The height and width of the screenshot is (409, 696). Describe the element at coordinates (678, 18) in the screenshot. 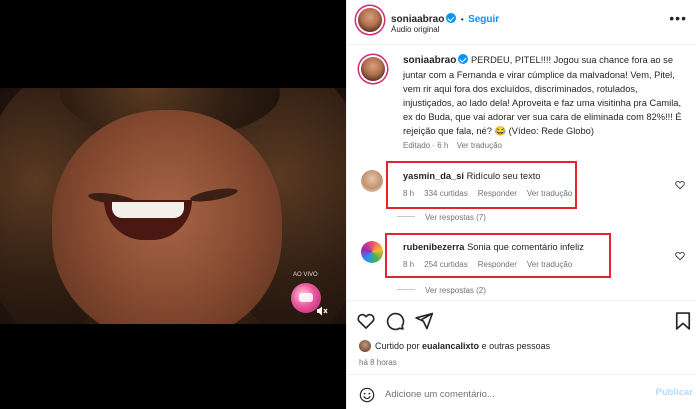

I see `more-horizontal-icon: •••` at that location.